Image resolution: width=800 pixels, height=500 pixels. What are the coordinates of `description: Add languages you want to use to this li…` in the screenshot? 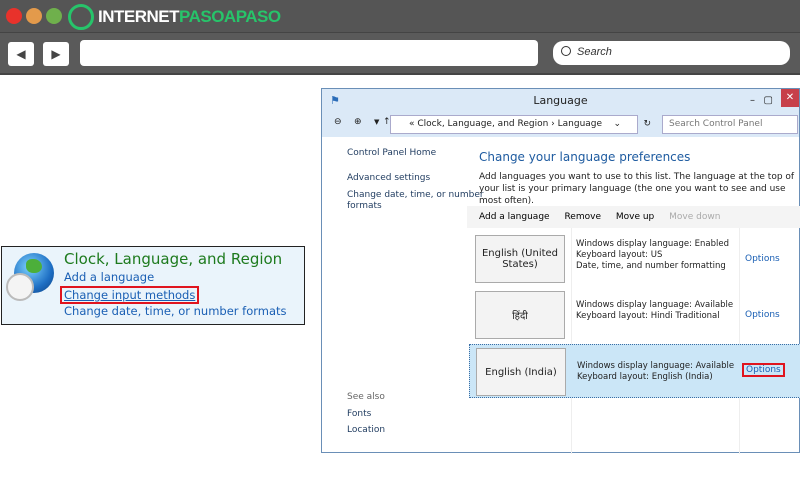 It's located at (637, 189).